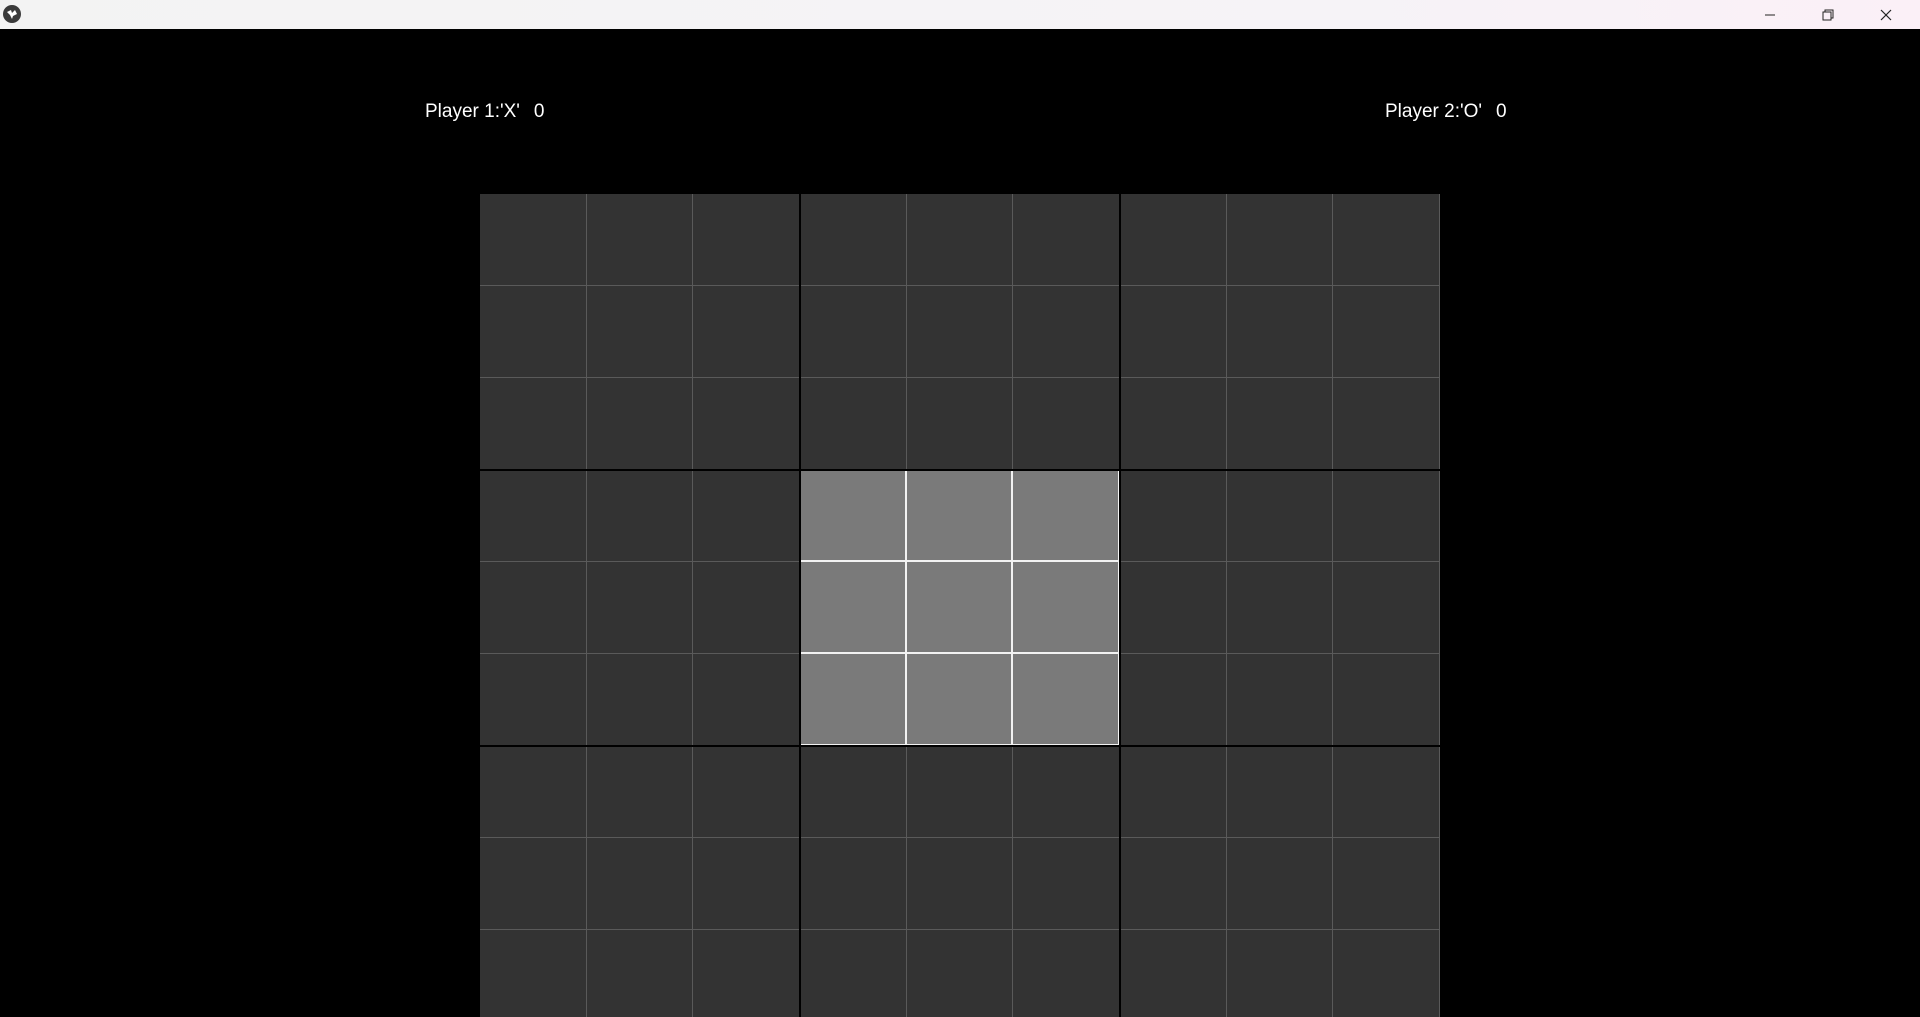 This screenshot has width=1920, height=1017. I want to click on board-cell-r6-c9, so click(1386, 700).